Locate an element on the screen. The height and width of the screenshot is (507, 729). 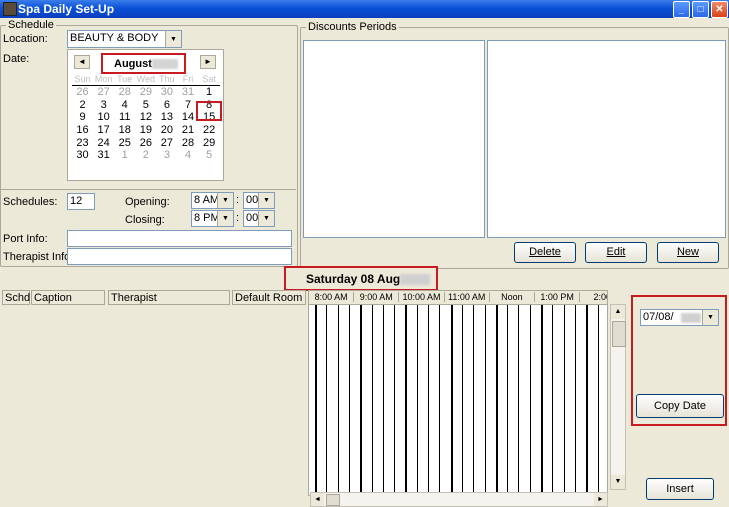
scroll-h-thumb is located at coordinates (333, 500).